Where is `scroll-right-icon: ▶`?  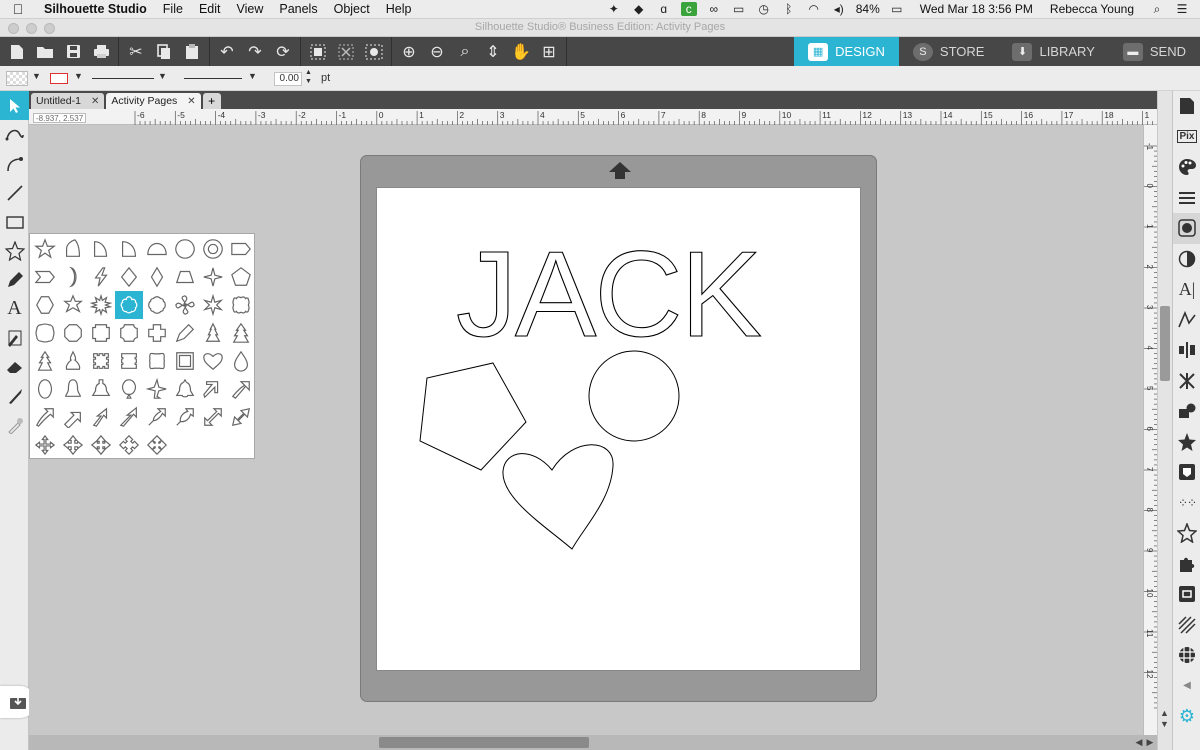 scroll-right-icon: ▶ is located at coordinates (1150, 742).